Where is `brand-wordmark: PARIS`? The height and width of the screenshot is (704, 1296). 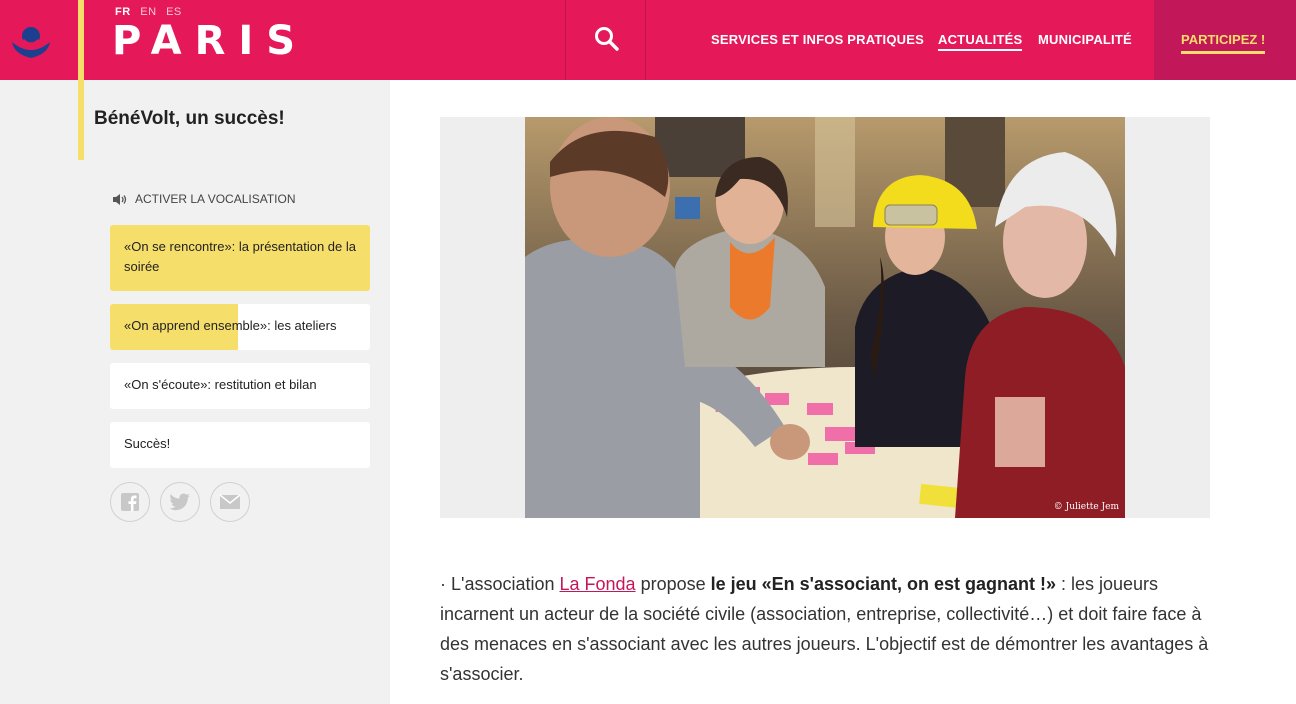 brand-wordmark: PARIS is located at coordinates (210, 41).